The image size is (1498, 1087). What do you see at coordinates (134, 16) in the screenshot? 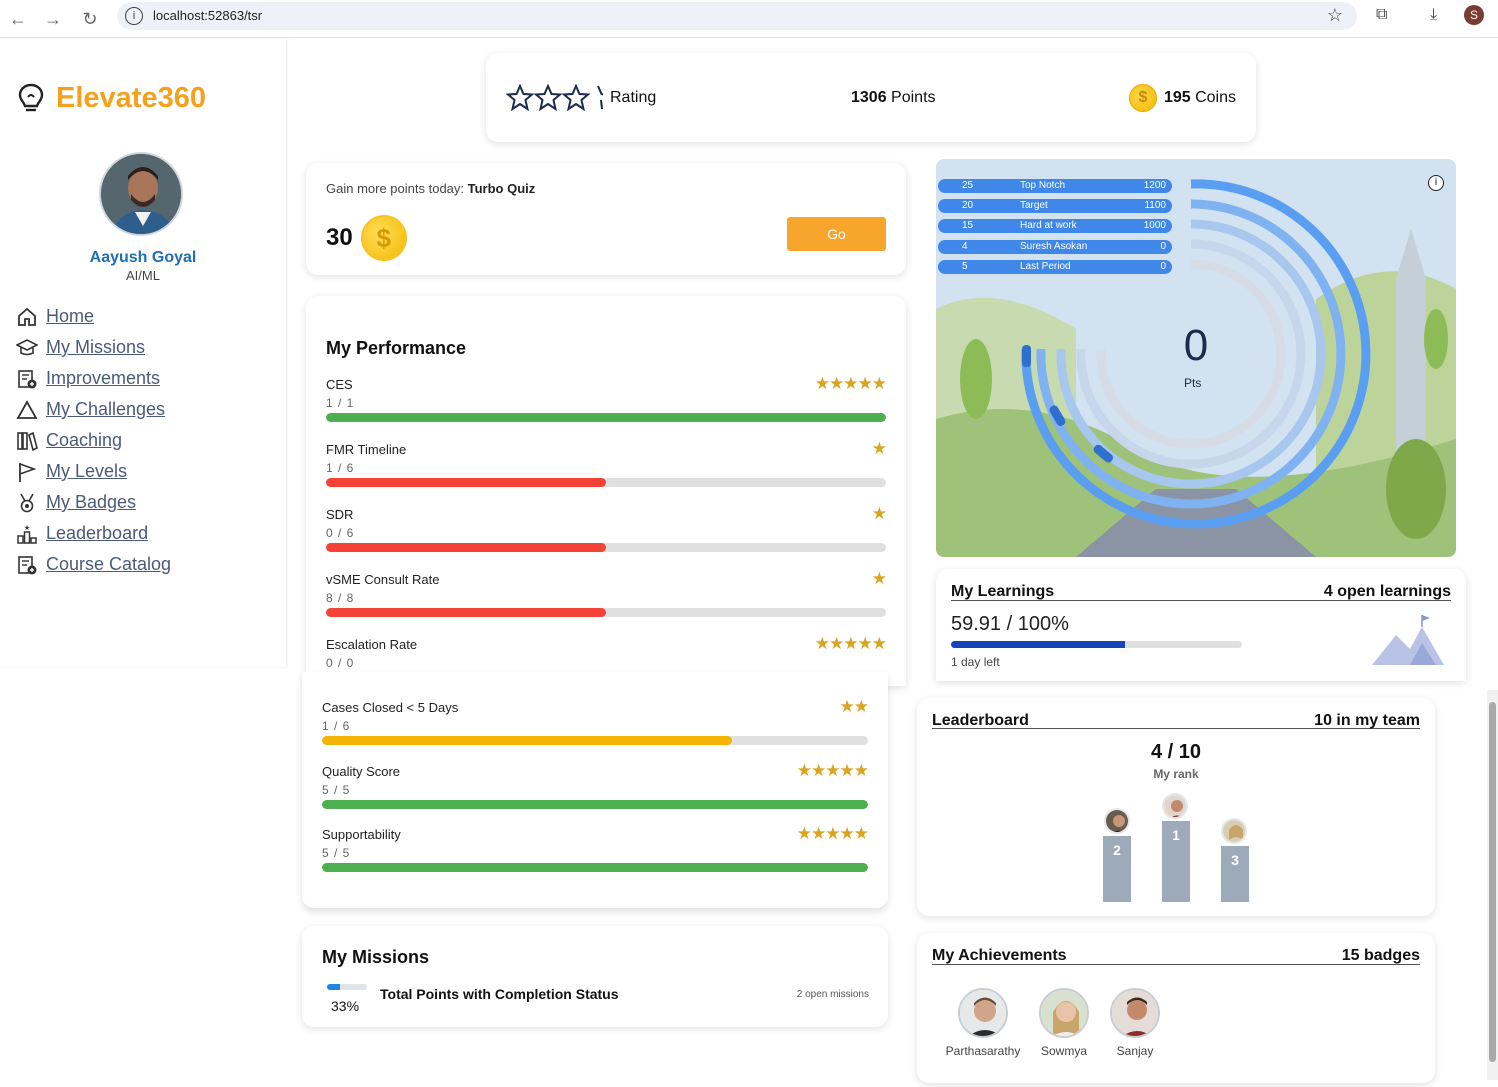
I see `site-info-icon: i` at bounding box center [134, 16].